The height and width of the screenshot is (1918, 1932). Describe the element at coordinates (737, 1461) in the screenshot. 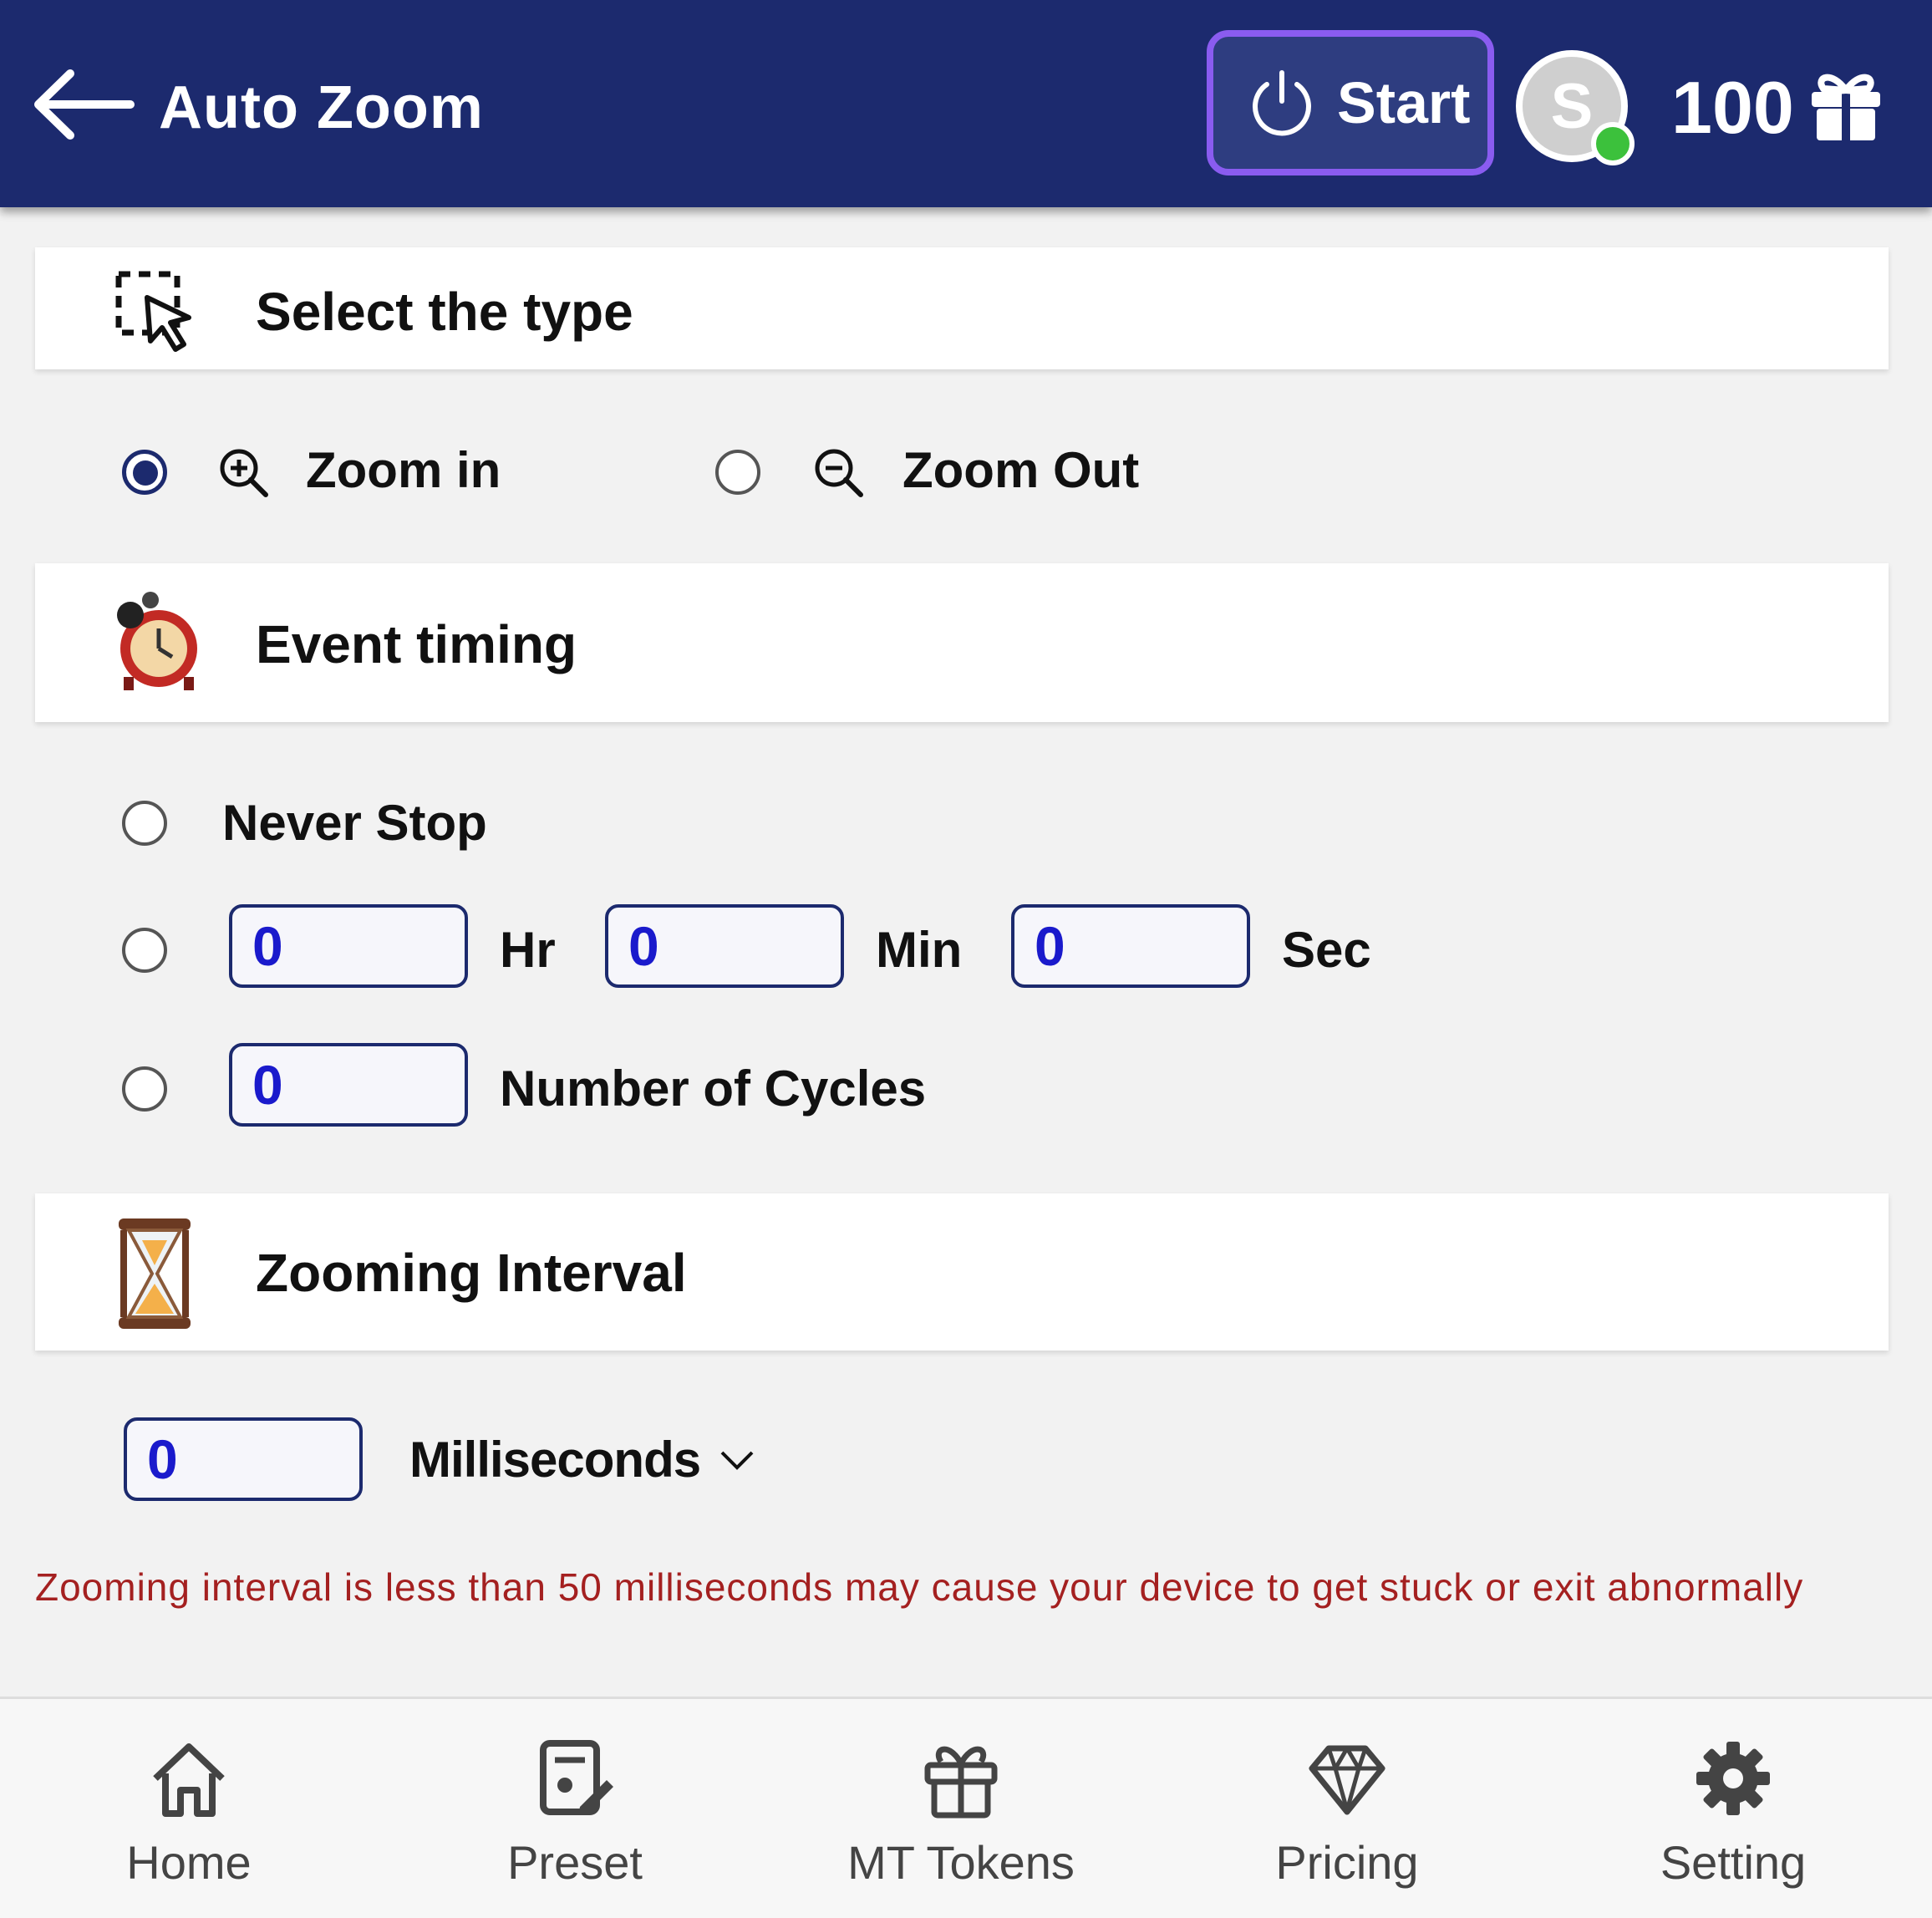

I see `chevron-down-icon` at that location.